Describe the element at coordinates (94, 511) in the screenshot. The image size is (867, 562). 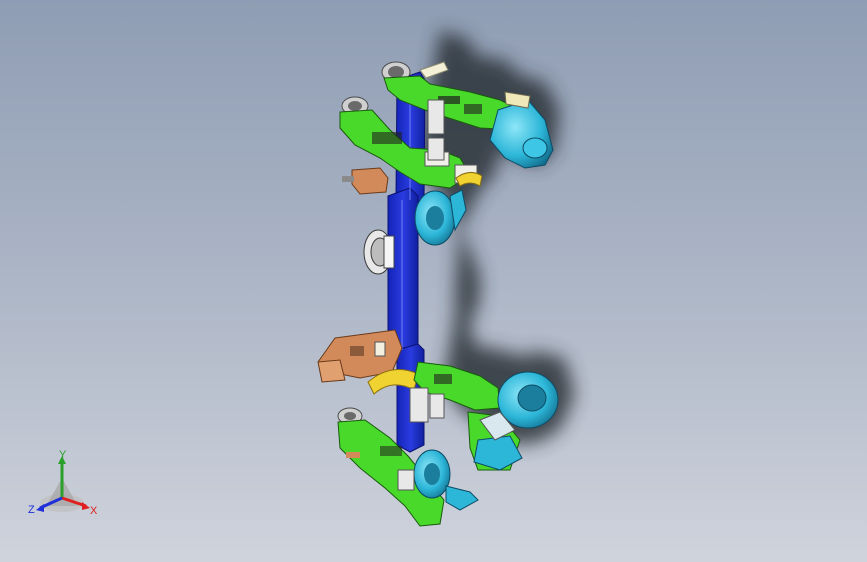
I see `x-axis-label: X` at that location.